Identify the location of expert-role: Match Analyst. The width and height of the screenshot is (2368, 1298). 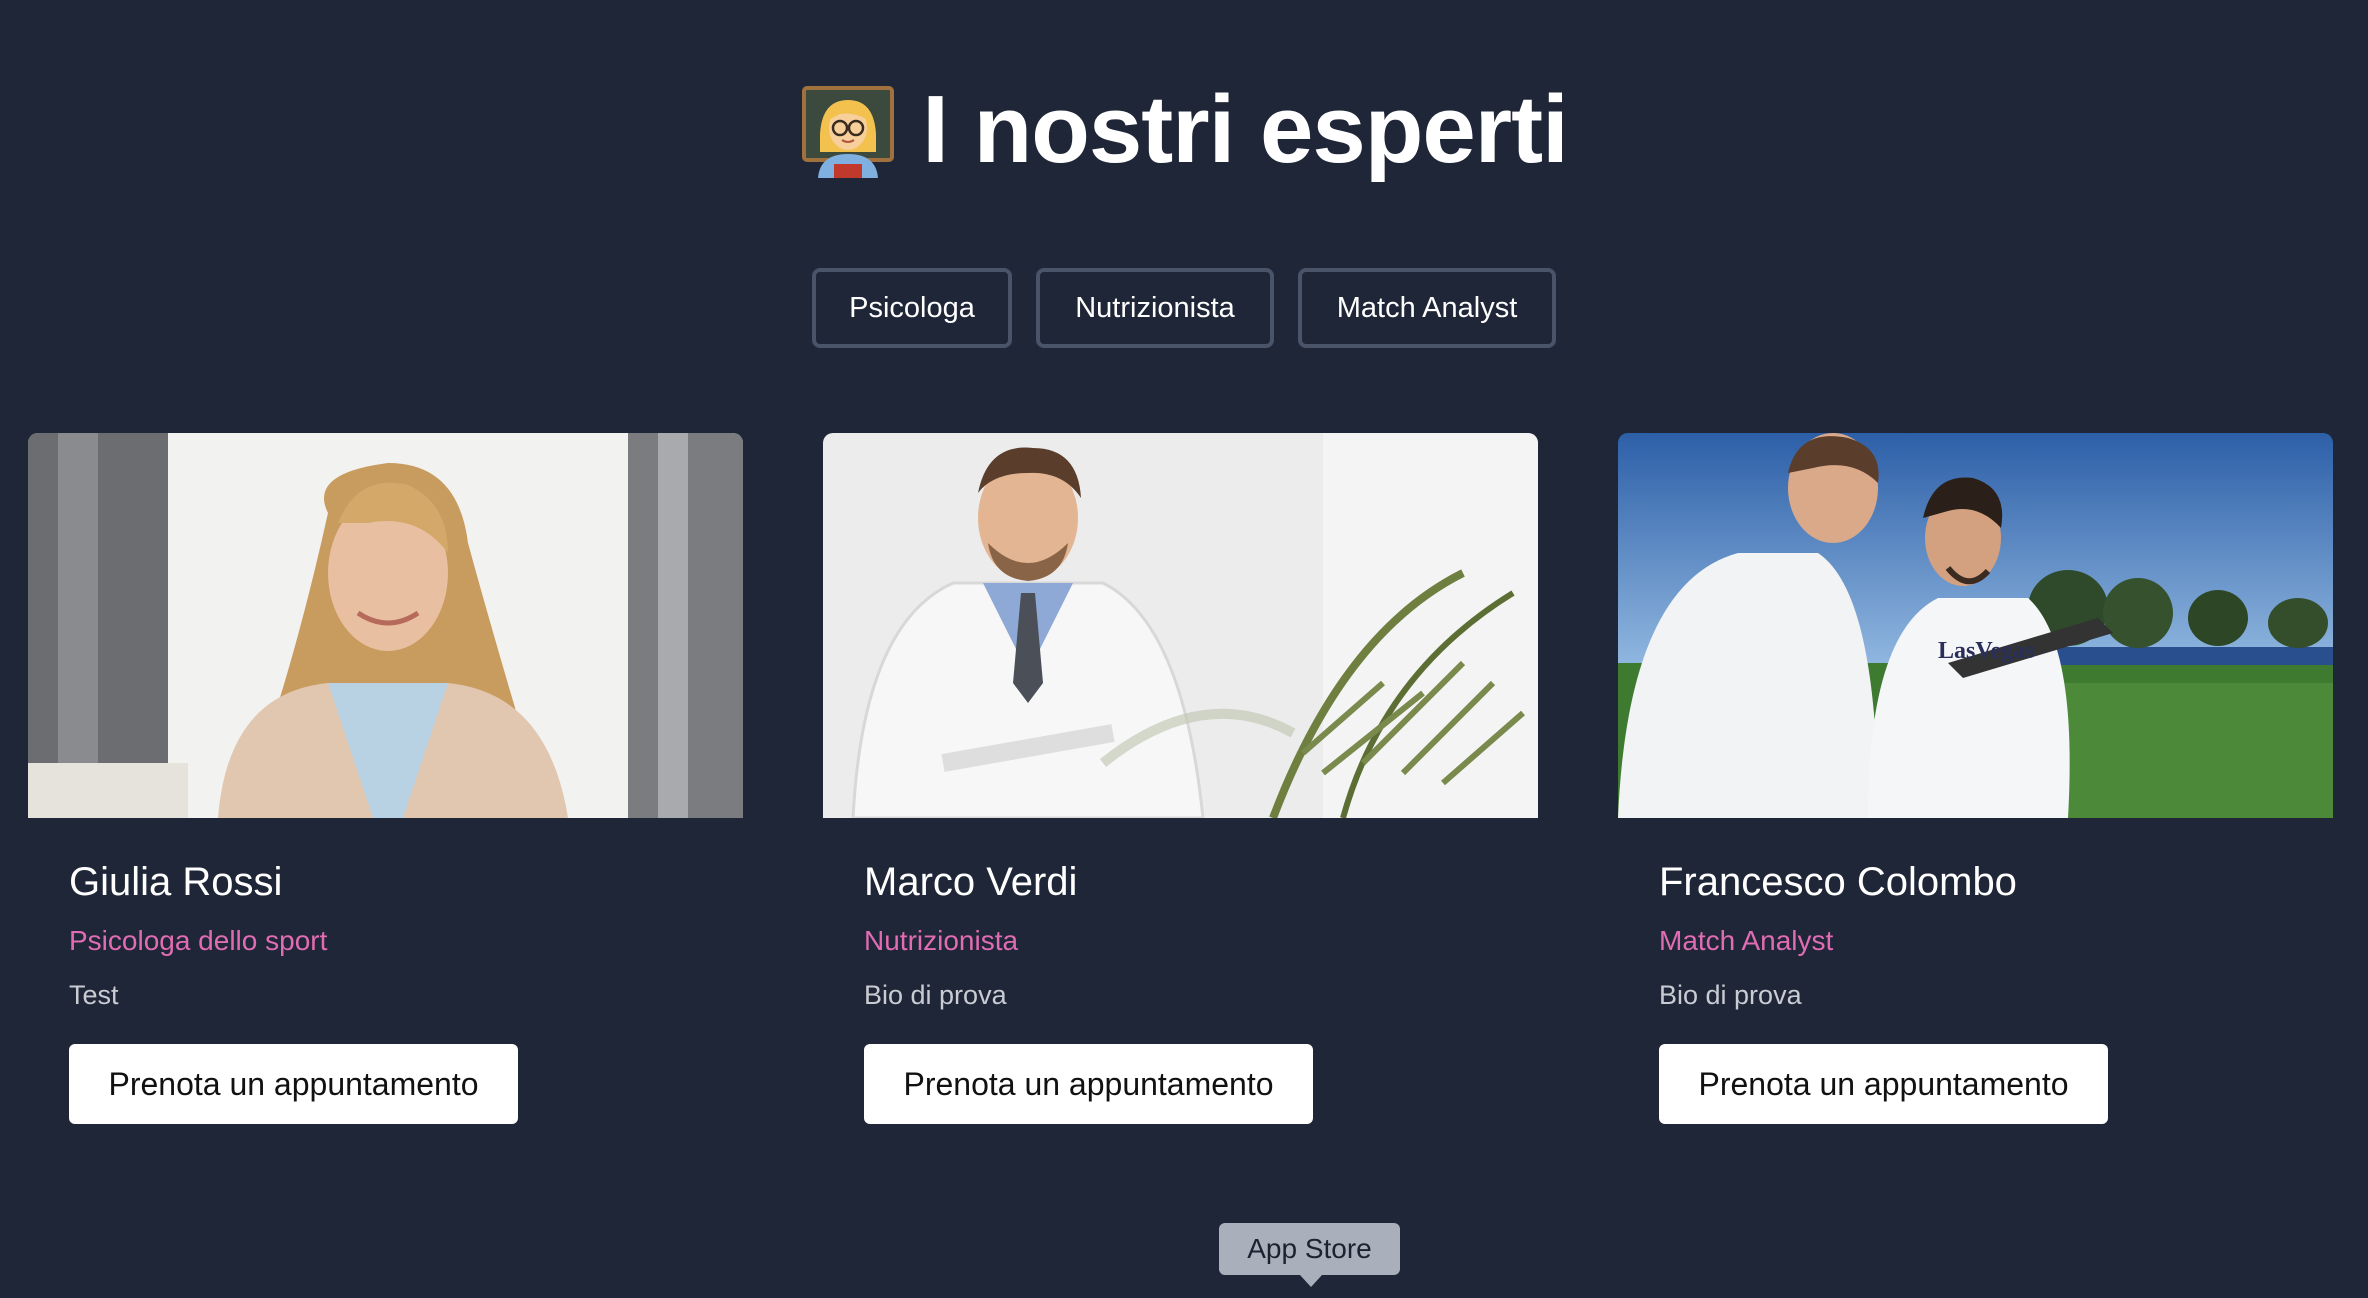
(1746, 940).